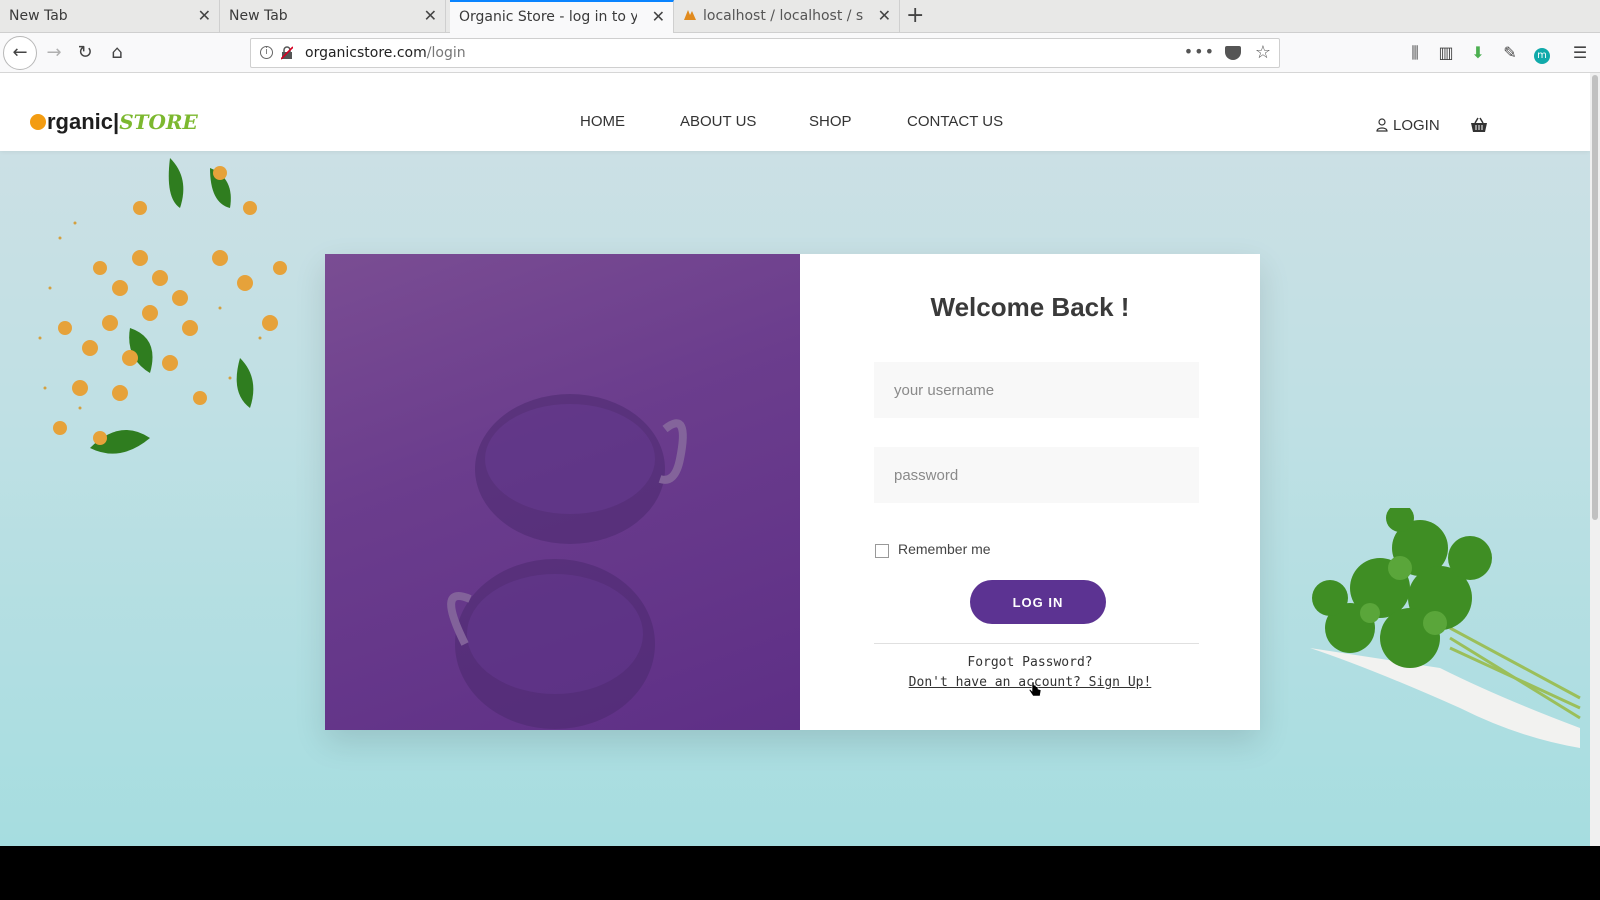  What do you see at coordinates (366, 53) in the screenshot?
I see `url-domain: organicstore.com` at bounding box center [366, 53].